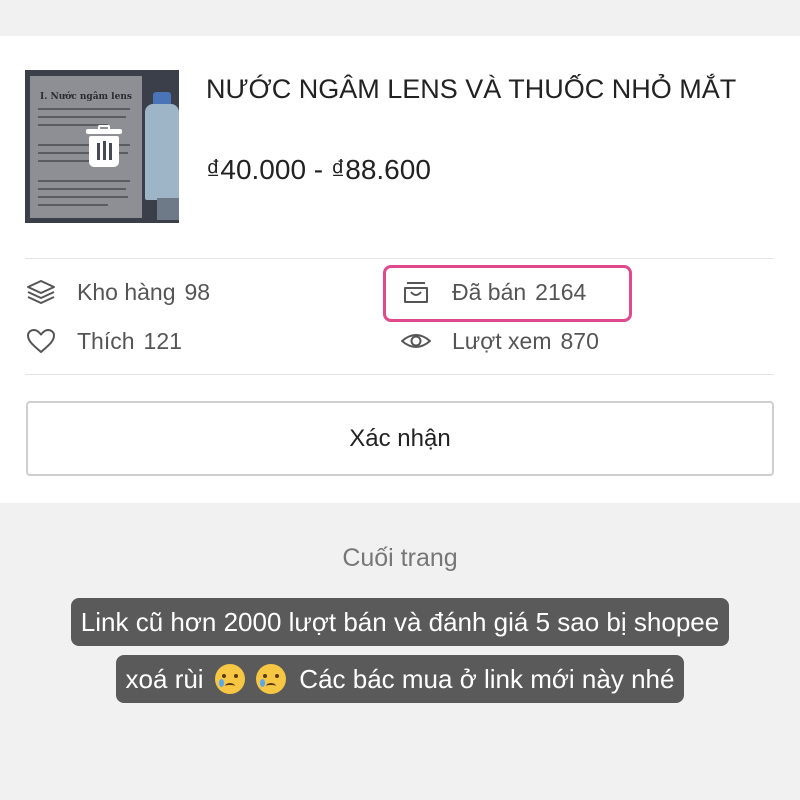 This screenshot has width=800, height=800. Describe the element at coordinates (162, 152) in the screenshot. I see `bottle-image` at that location.